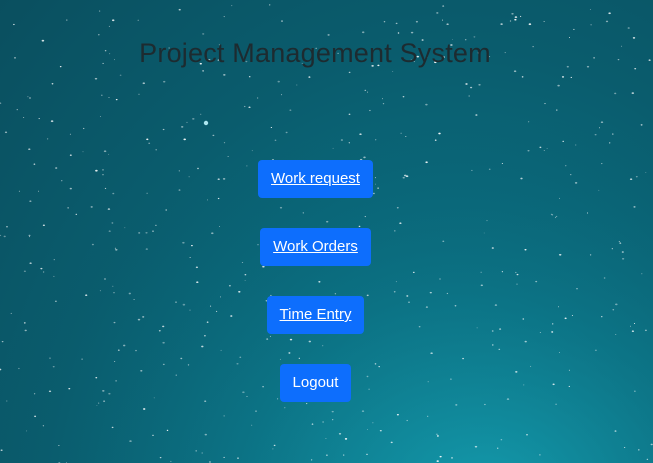 Image resolution: width=653 pixels, height=463 pixels. What do you see at coordinates (315, 247) in the screenshot?
I see `work-orders-button: Work Orders` at bounding box center [315, 247].